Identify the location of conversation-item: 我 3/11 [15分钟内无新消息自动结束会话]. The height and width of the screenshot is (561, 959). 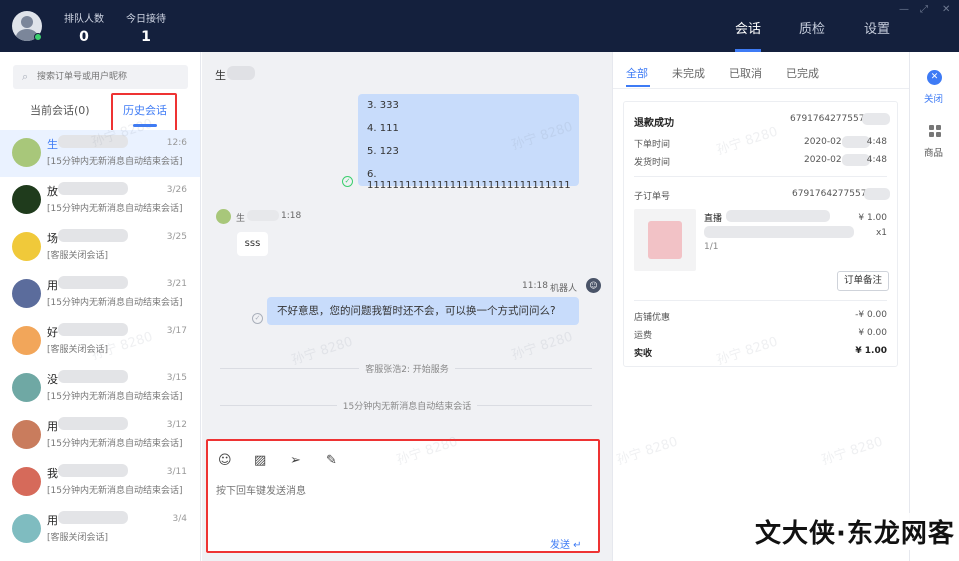
(100, 482).